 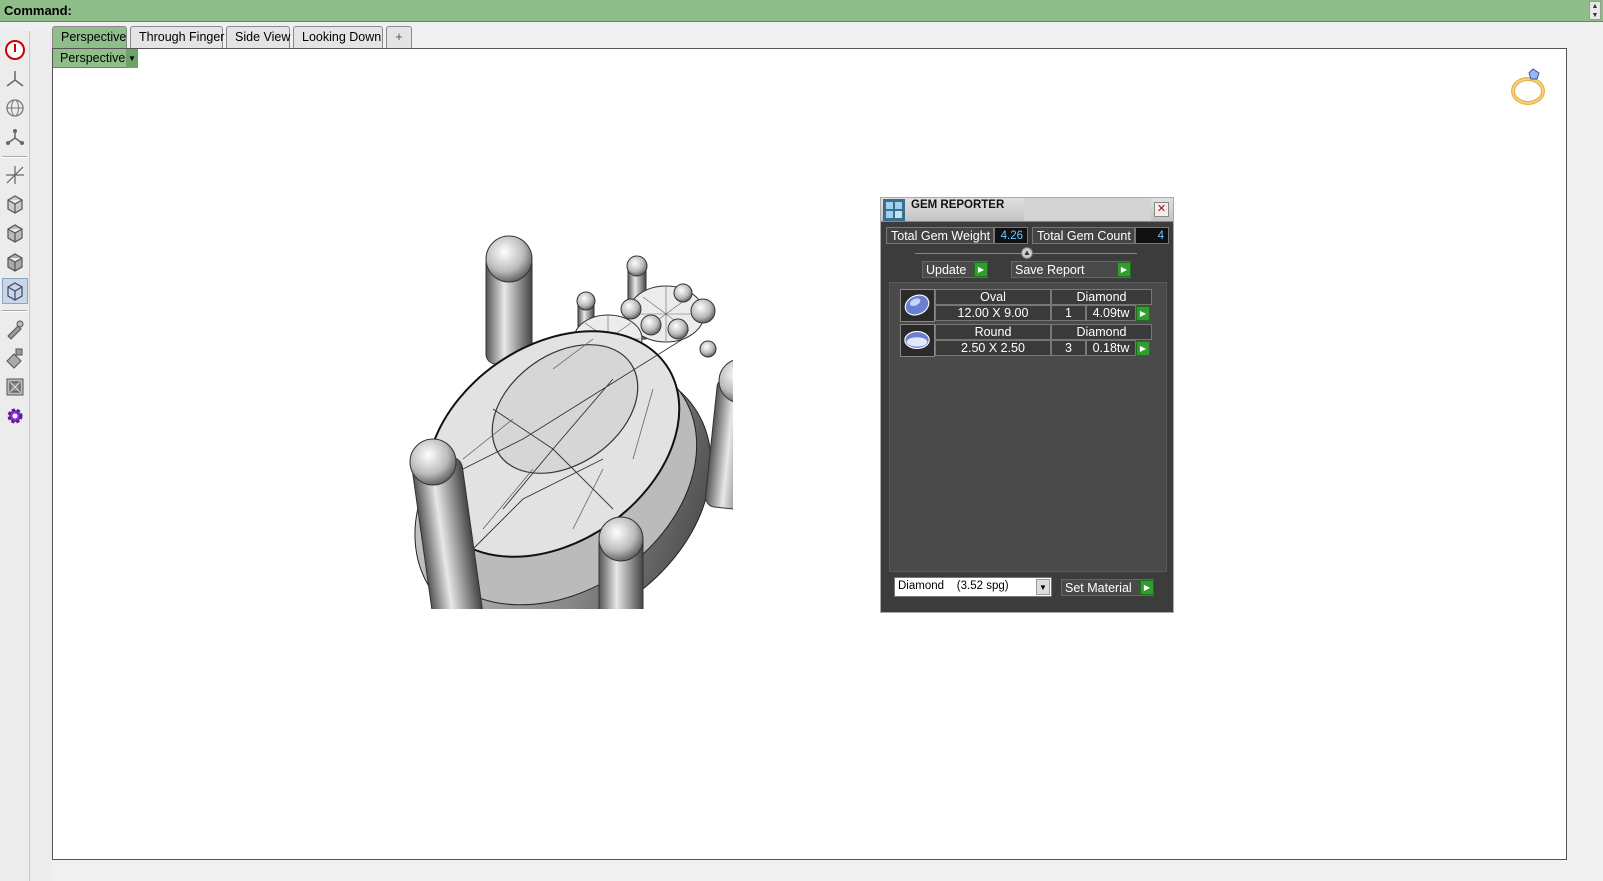 I want to click on save-report-button: Save Report, so click(x=1071, y=269).